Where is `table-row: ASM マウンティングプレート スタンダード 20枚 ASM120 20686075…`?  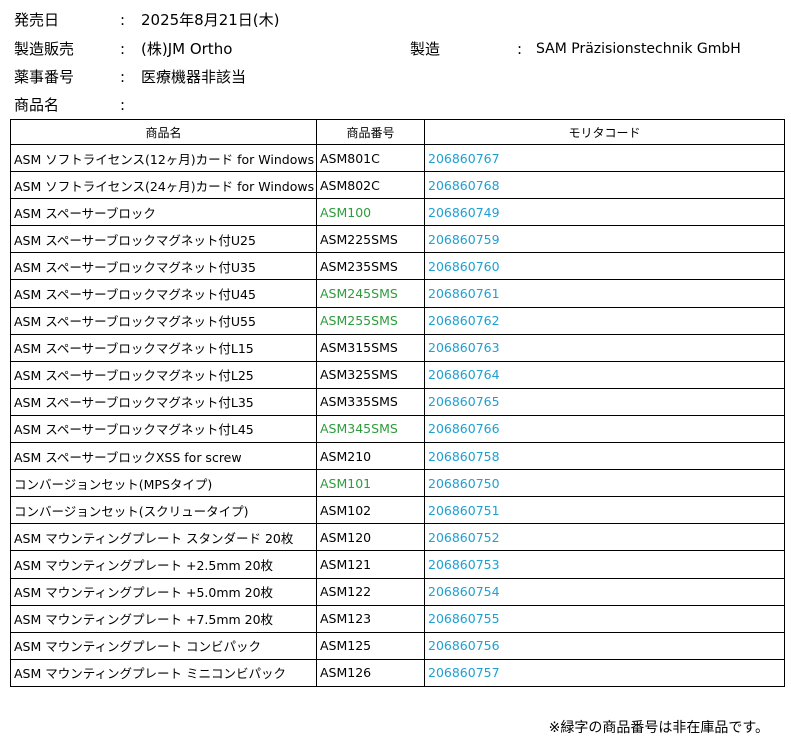 table-row: ASM マウンティングプレート スタンダード 20枚 ASM120 20686075… is located at coordinates (397, 537).